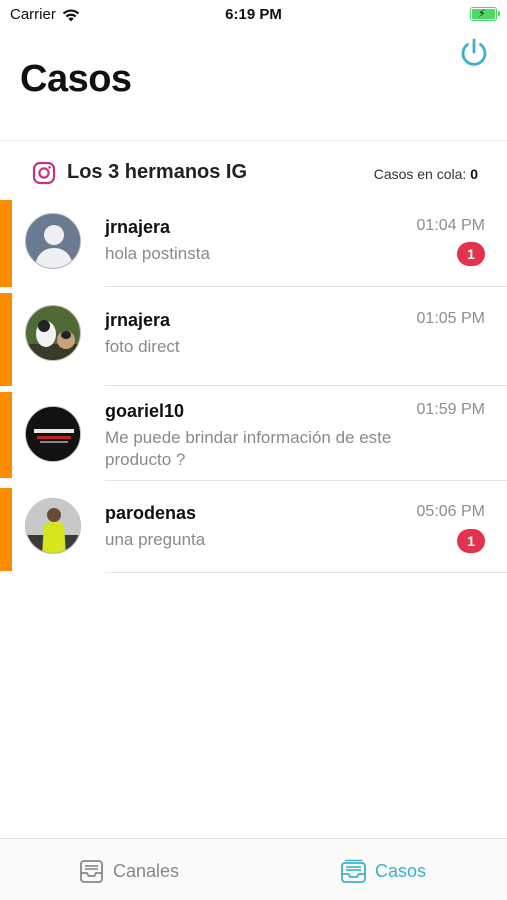 The image size is (507, 900). Describe the element at coordinates (76, 79) in the screenshot. I see `page-title: Casos` at that location.